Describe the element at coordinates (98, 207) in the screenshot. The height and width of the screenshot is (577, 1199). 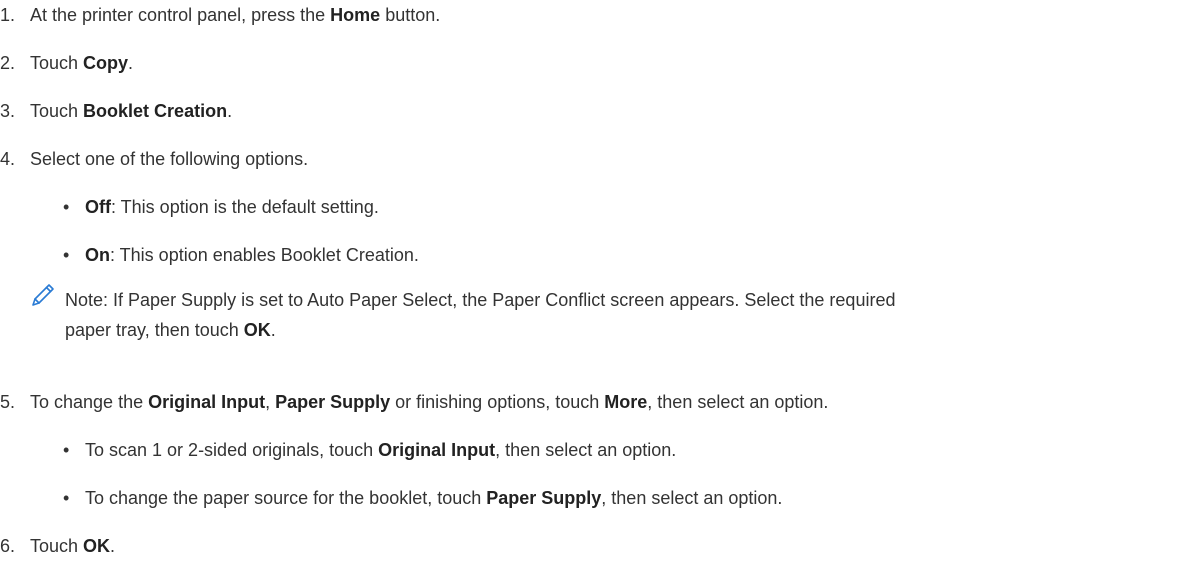
I see `ui-term: Off` at that location.